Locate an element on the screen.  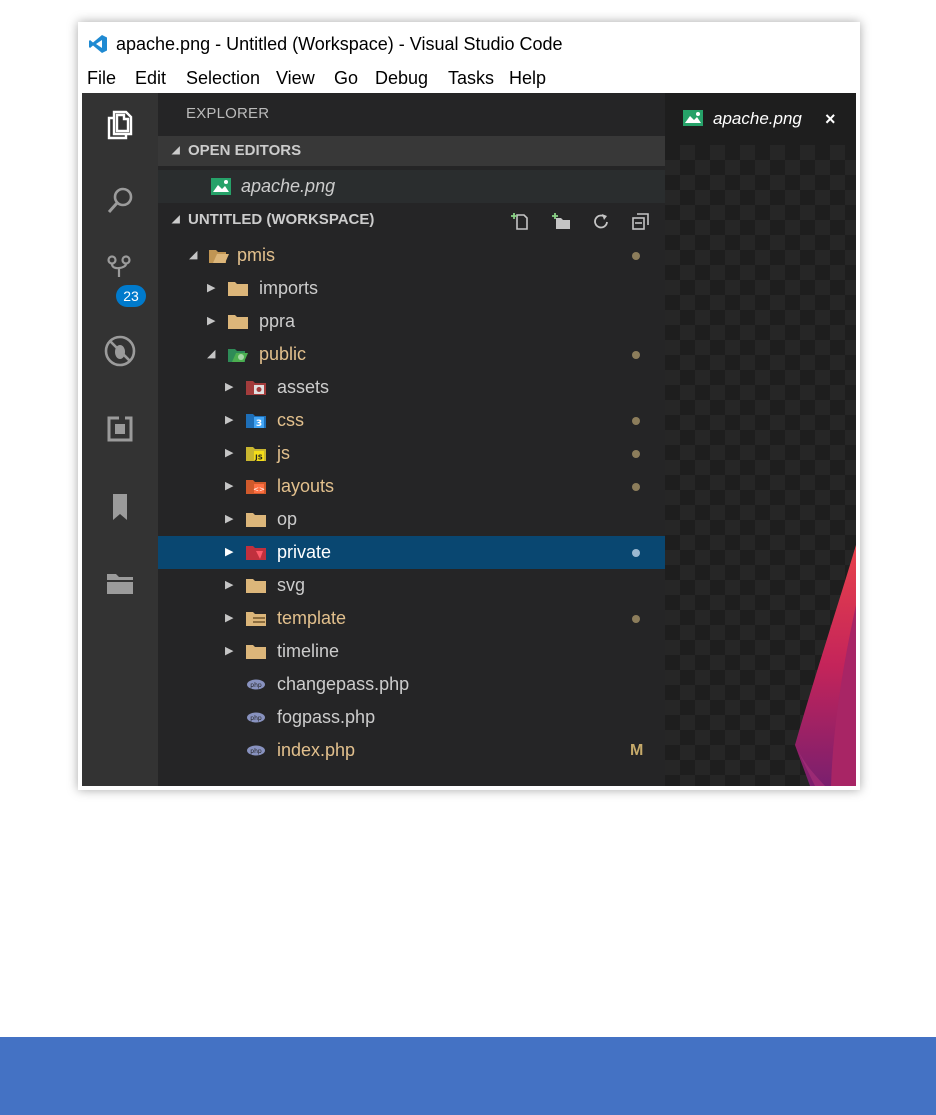
tree-item-index: php index.php M is located at coordinates (411, 750).